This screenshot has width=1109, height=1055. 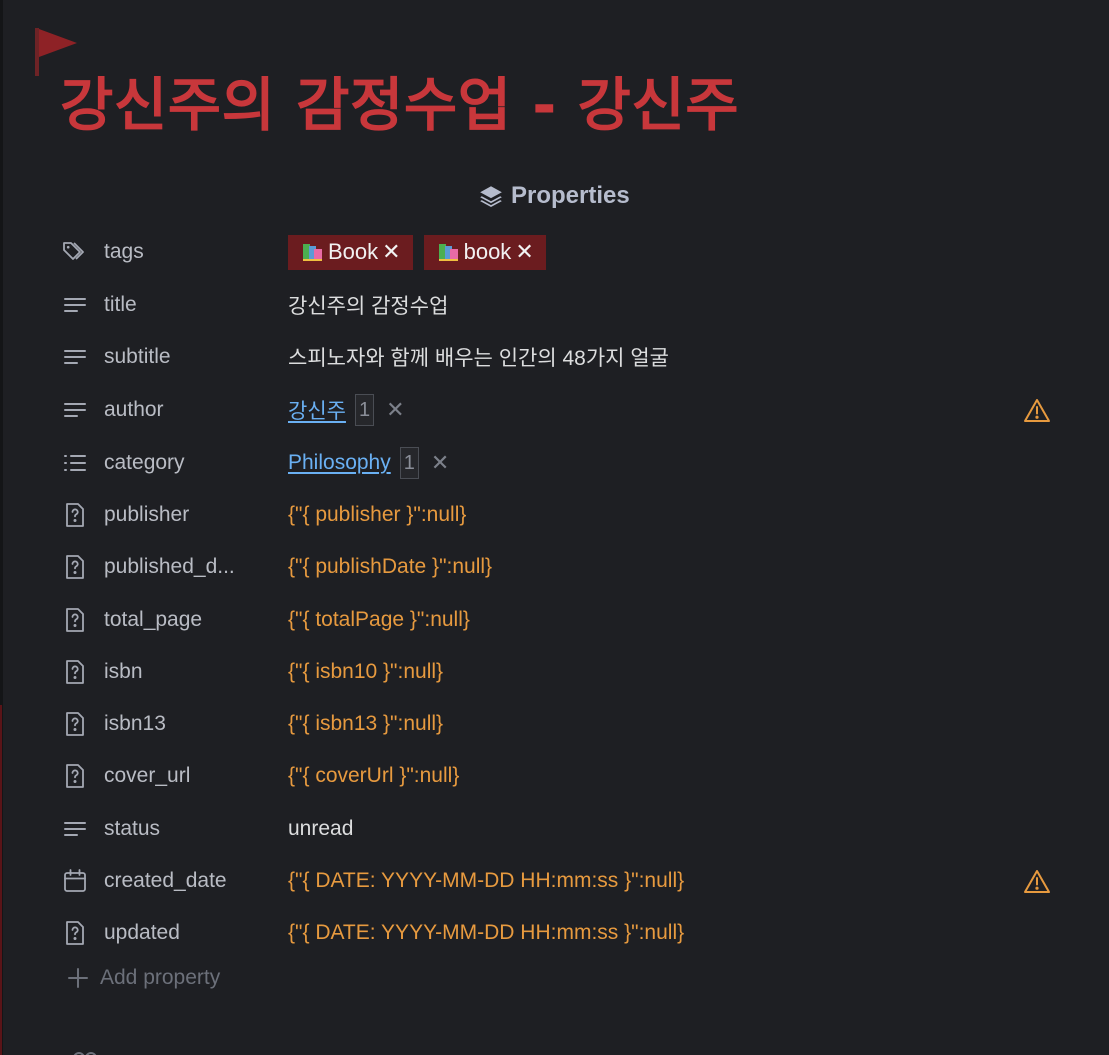 I want to click on property-key-publisher: publisher, so click(x=196, y=515).